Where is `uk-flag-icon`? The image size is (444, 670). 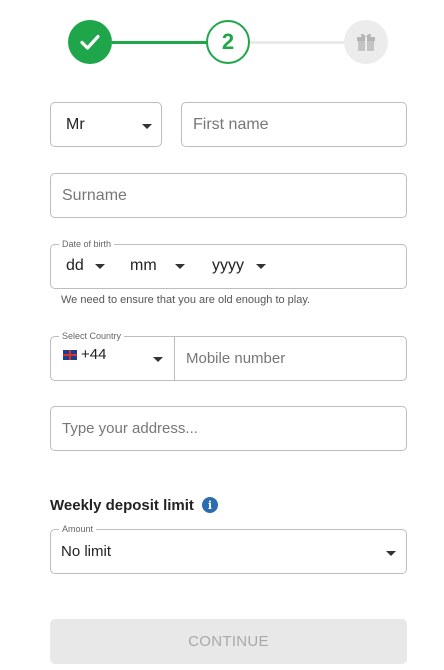
uk-flag-icon is located at coordinates (70, 355).